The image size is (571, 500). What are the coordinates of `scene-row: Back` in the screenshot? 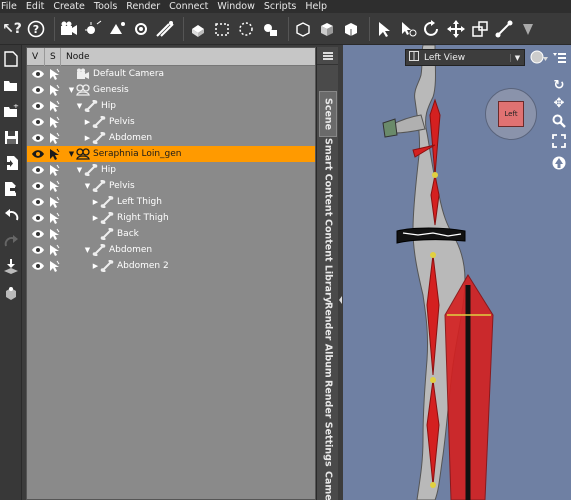 It's located at (171, 234).